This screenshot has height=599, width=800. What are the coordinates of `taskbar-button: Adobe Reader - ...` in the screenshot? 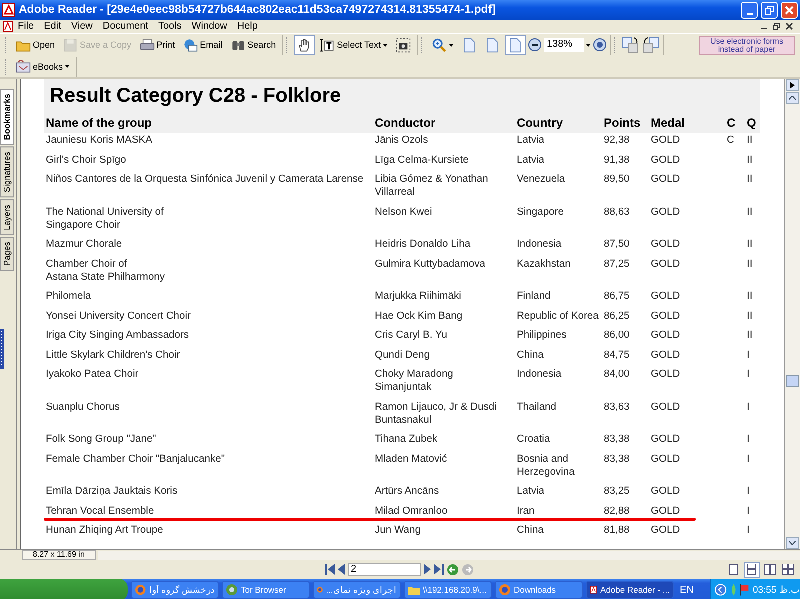 It's located at (630, 590).